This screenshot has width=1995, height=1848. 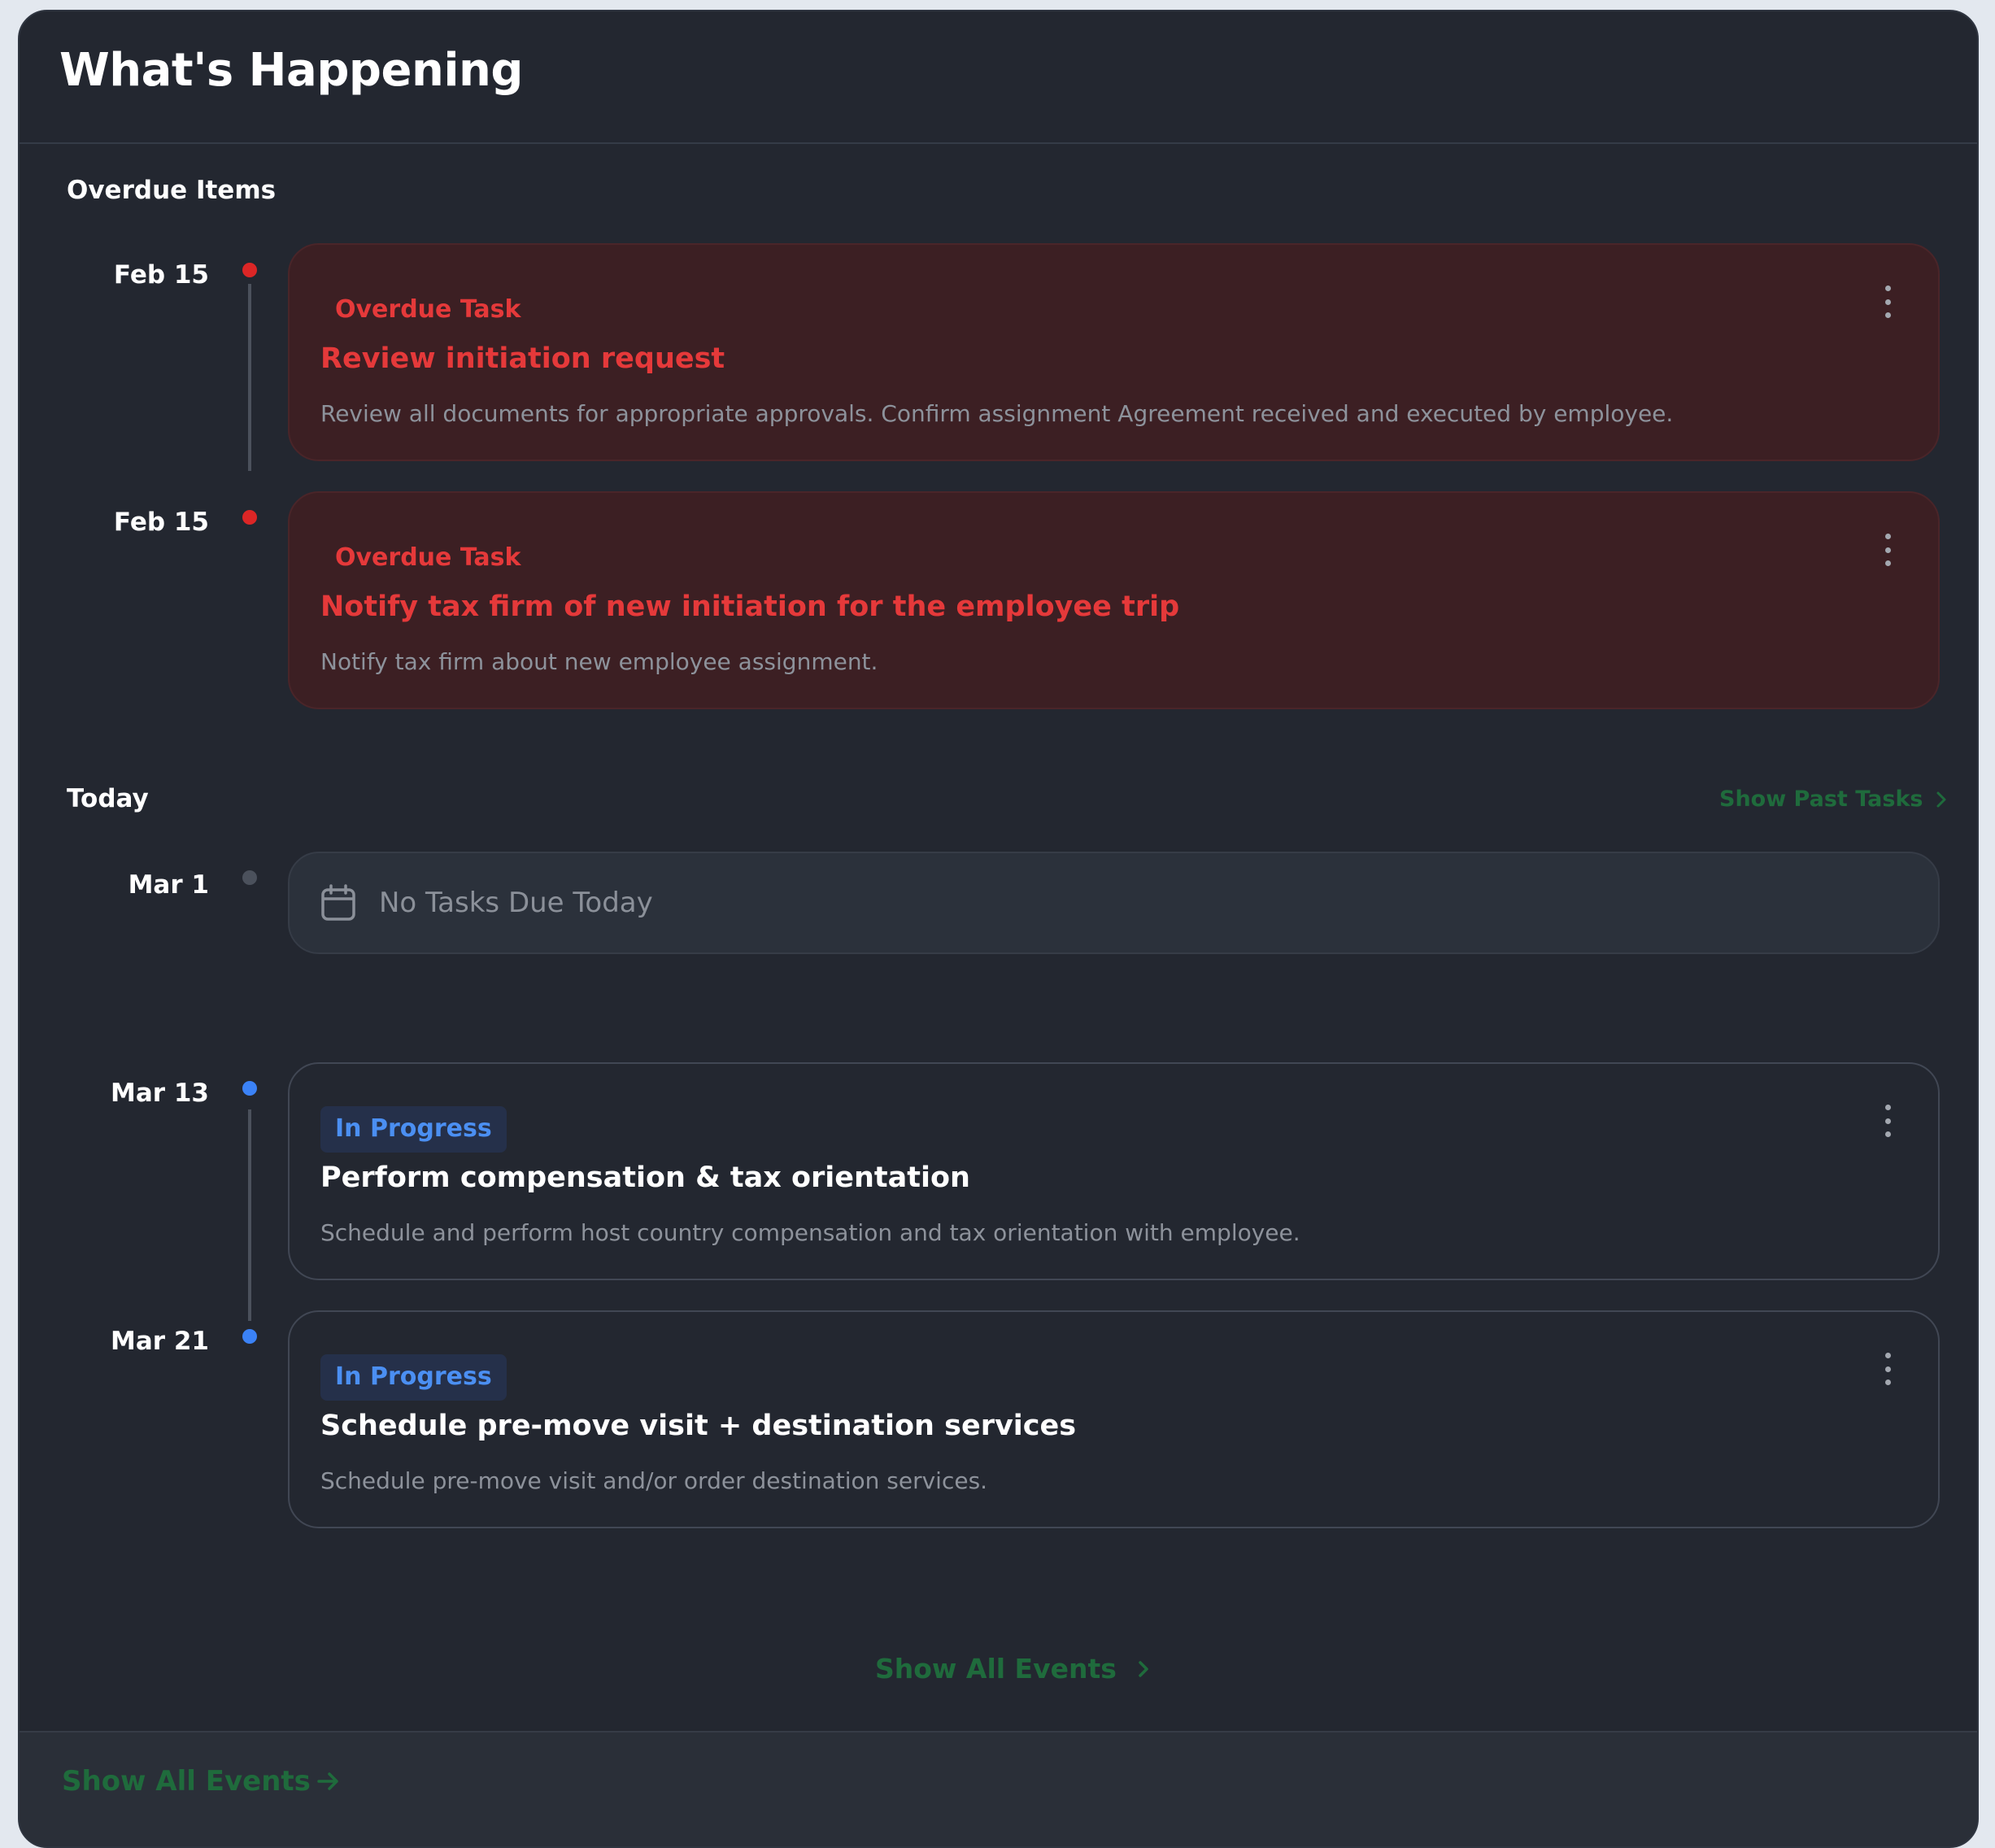 I want to click on no-tasks-card: No Tasks Due Today, so click(x=1114, y=903).